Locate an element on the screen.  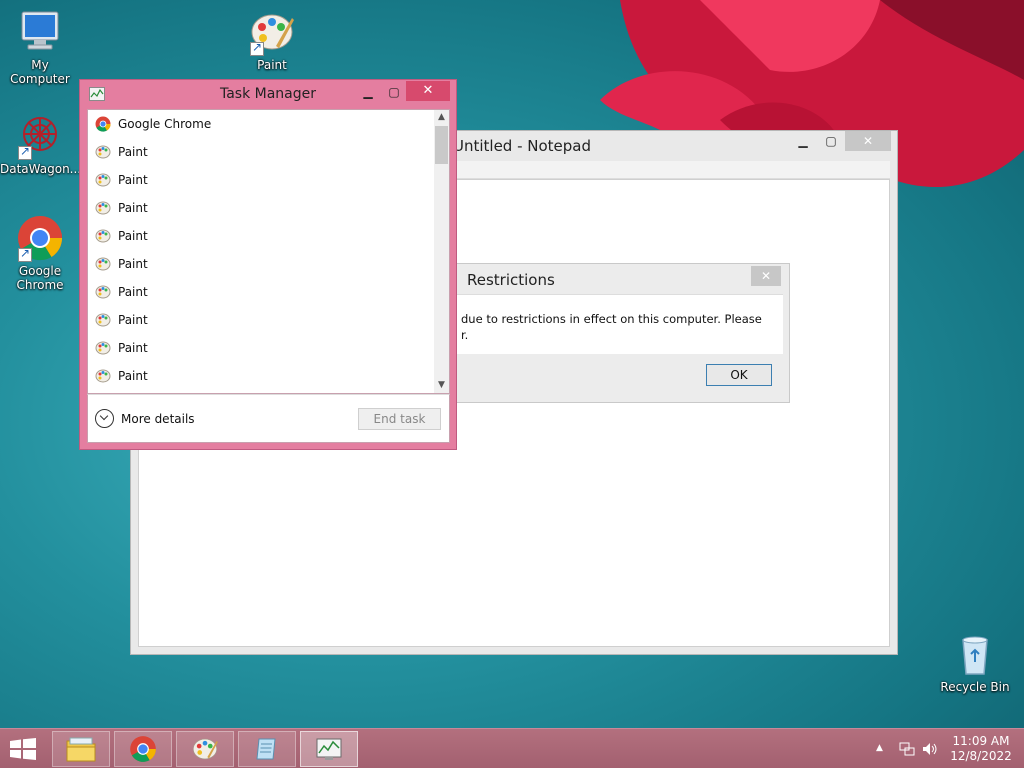
show-hidden-icons-button: ▲ is located at coordinates (879, 748).